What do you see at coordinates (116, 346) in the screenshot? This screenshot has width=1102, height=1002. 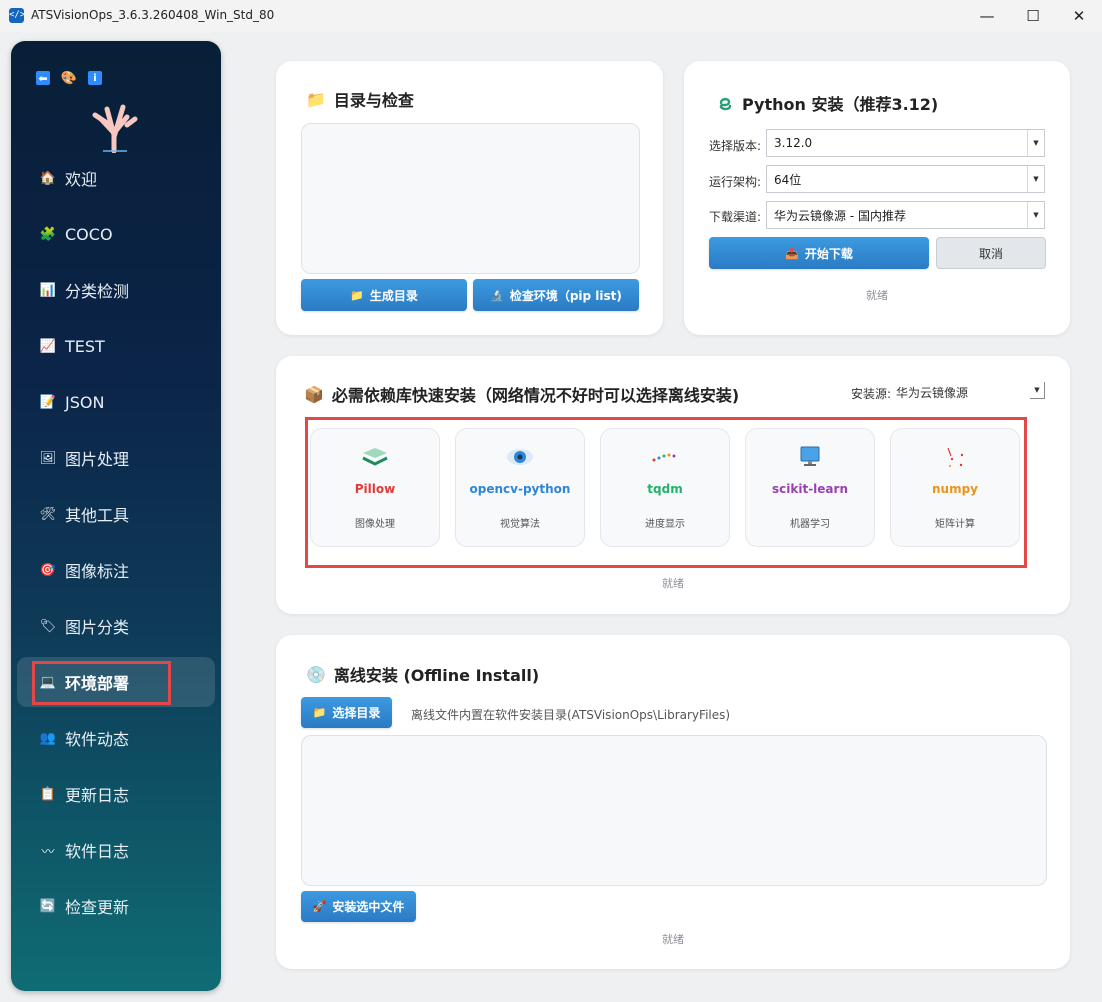 I see `sidebar-item: 📈 TEST` at bounding box center [116, 346].